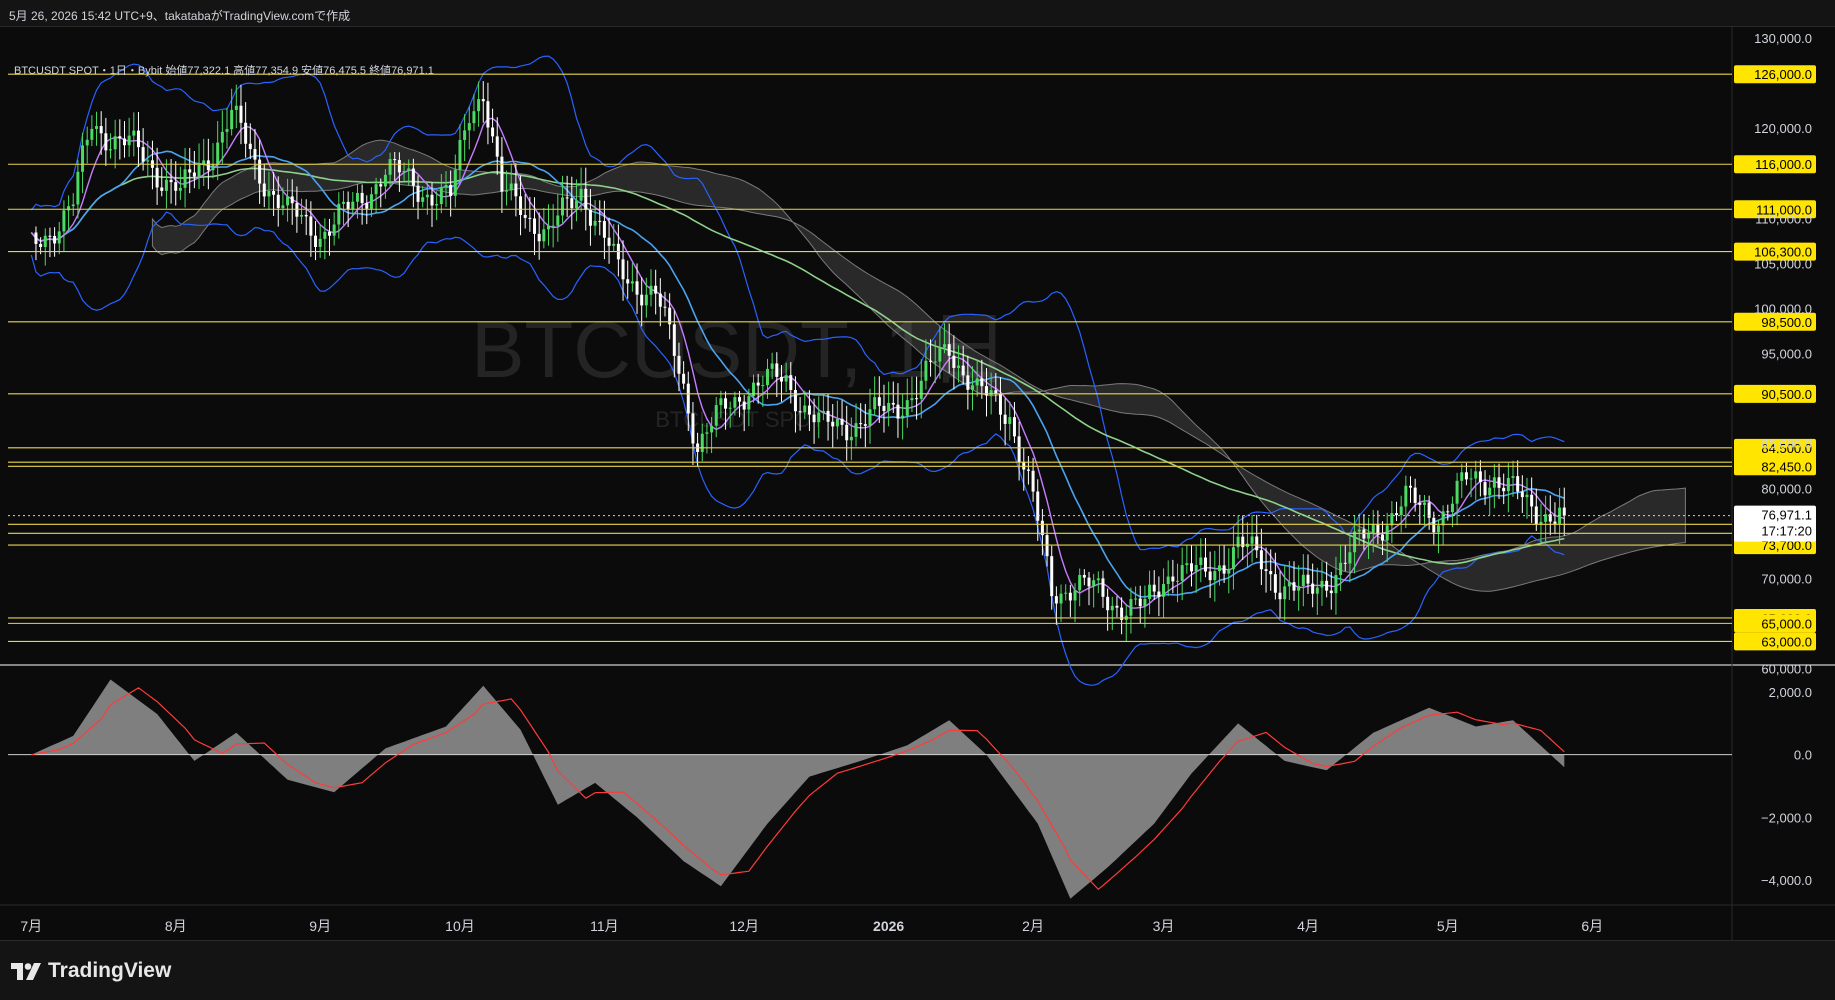  I want to click on price-tick-label: 100,000.0, so click(1783, 308).